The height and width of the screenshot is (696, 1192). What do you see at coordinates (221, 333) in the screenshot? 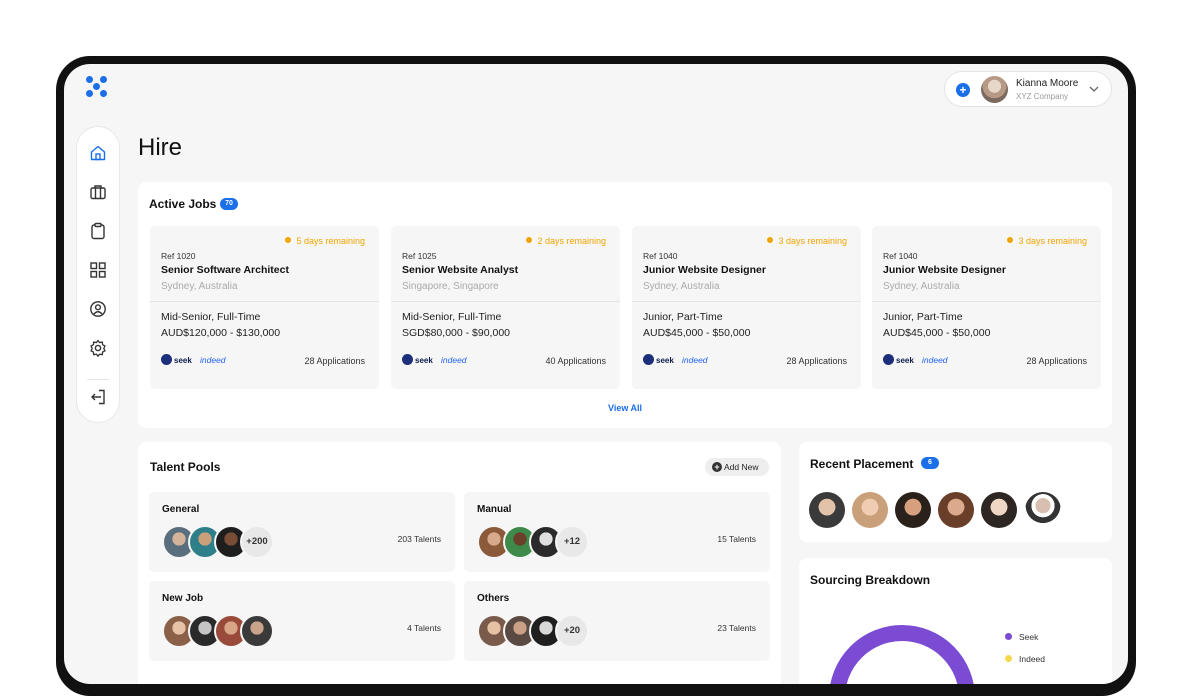
I see `job-salary: AUD$120,000 - $130,000` at bounding box center [221, 333].